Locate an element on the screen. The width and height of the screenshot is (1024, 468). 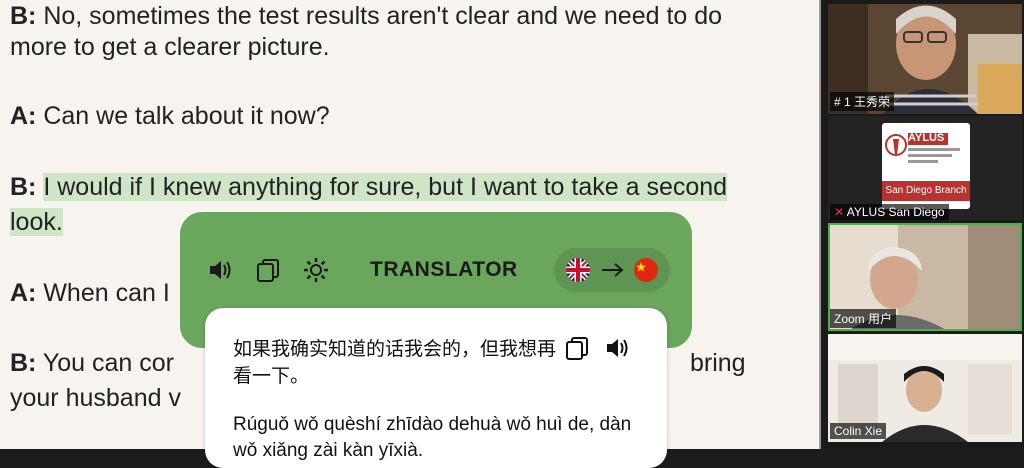
translator-title: TRANSLATOR is located at coordinates (444, 269).